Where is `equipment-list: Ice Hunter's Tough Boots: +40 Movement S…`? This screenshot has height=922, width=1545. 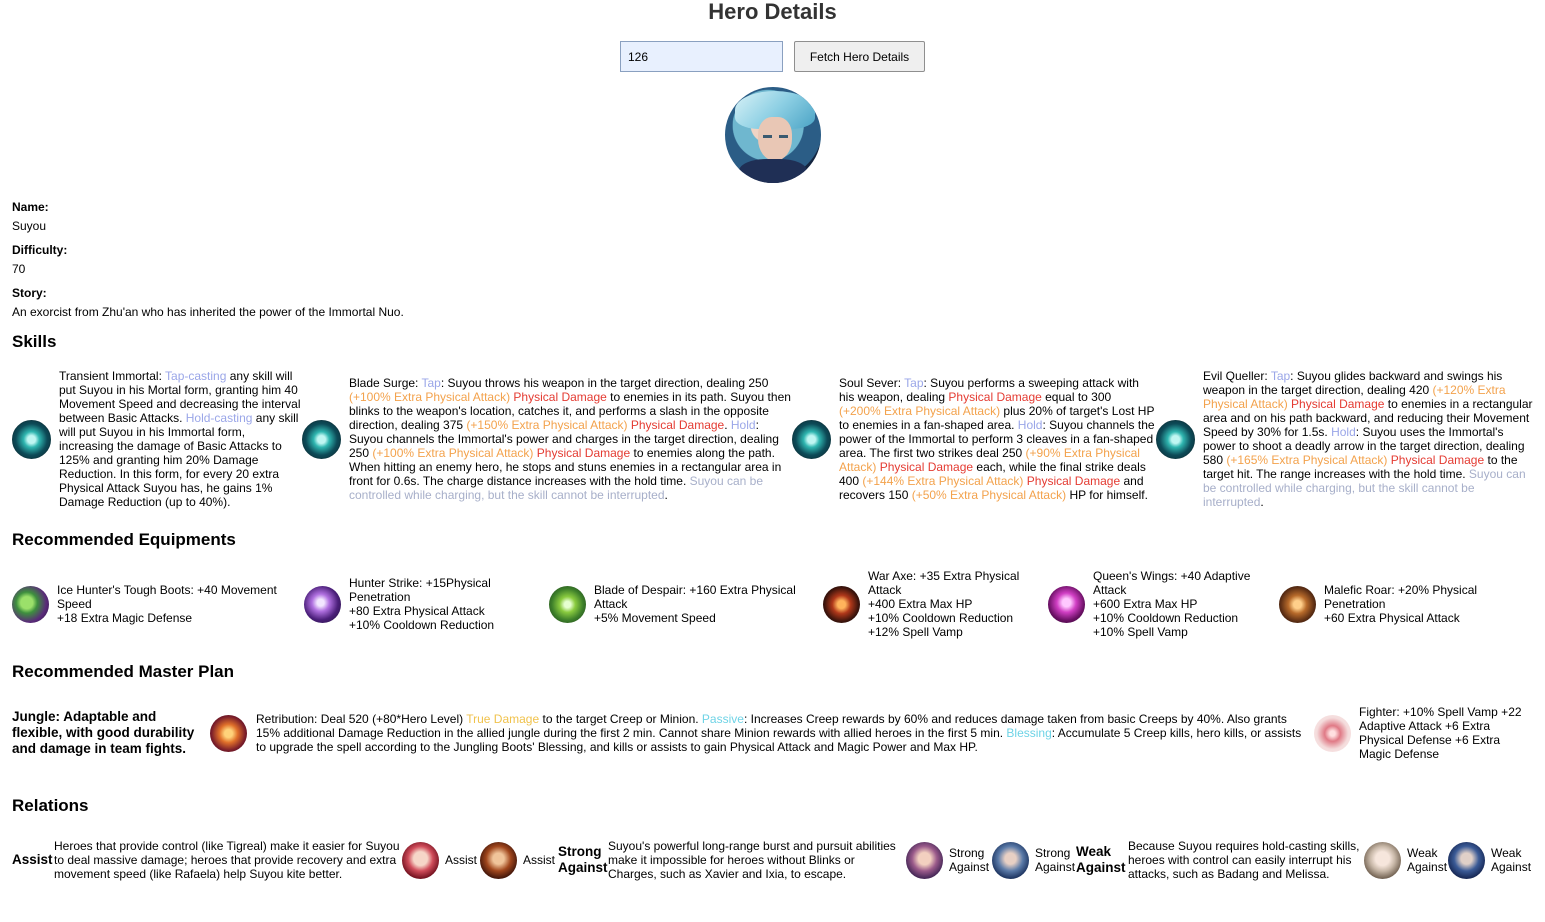
equipment-list: Ice Hunter's Tough Boots: +40 Movement S… is located at coordinates (778, 604).